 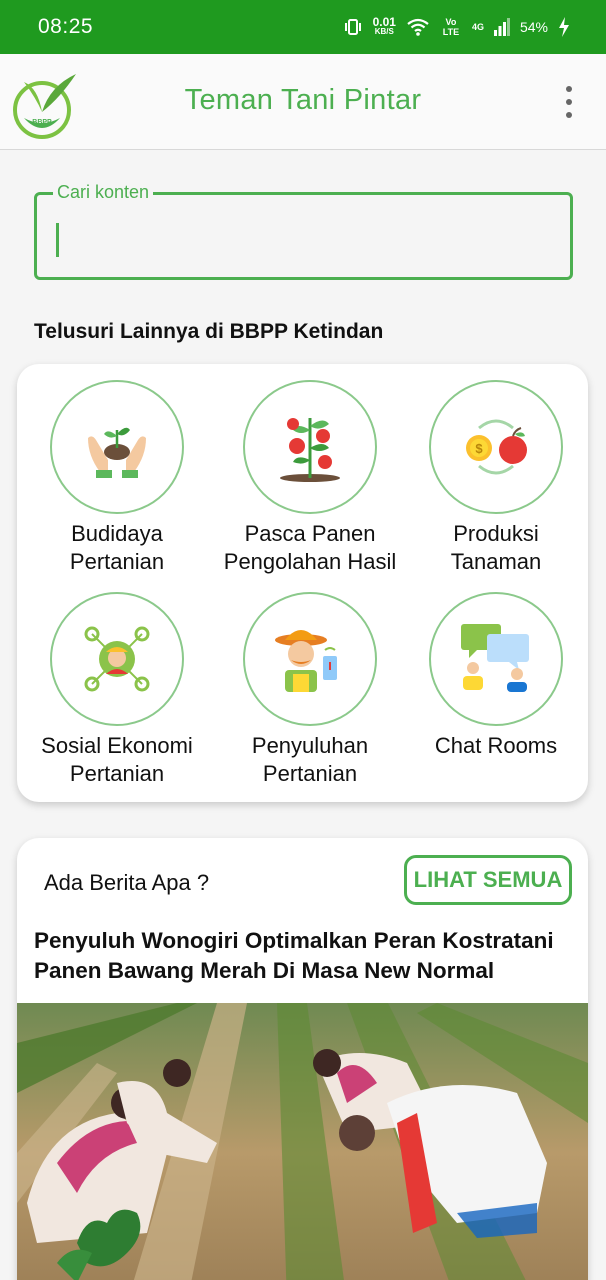 What do you see at coordinates (103, 192) in the screenshot?
I see `search-label: Cari konten` at bounding box center [103, 192].